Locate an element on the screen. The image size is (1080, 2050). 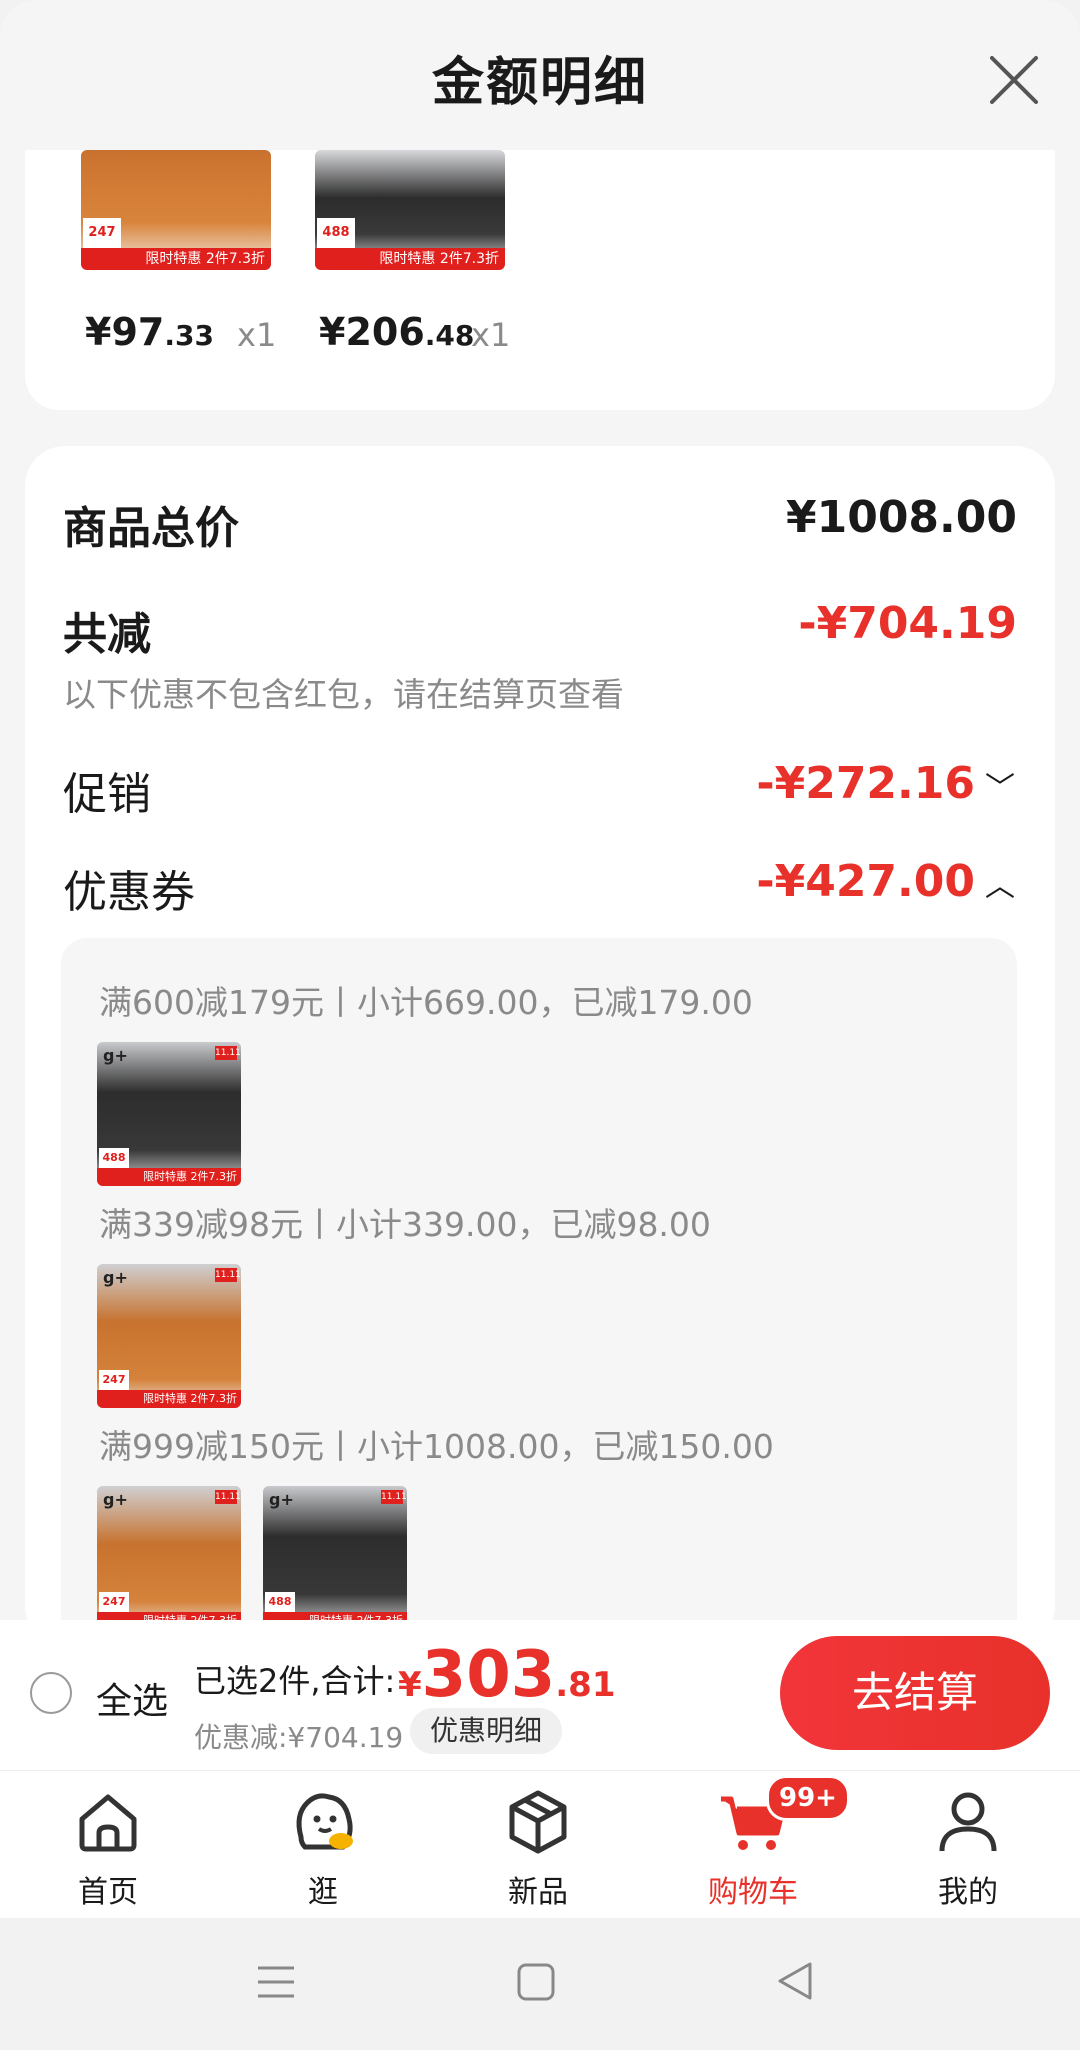
cart-count-badge: 99+ is located at coordinates (808, 1798).